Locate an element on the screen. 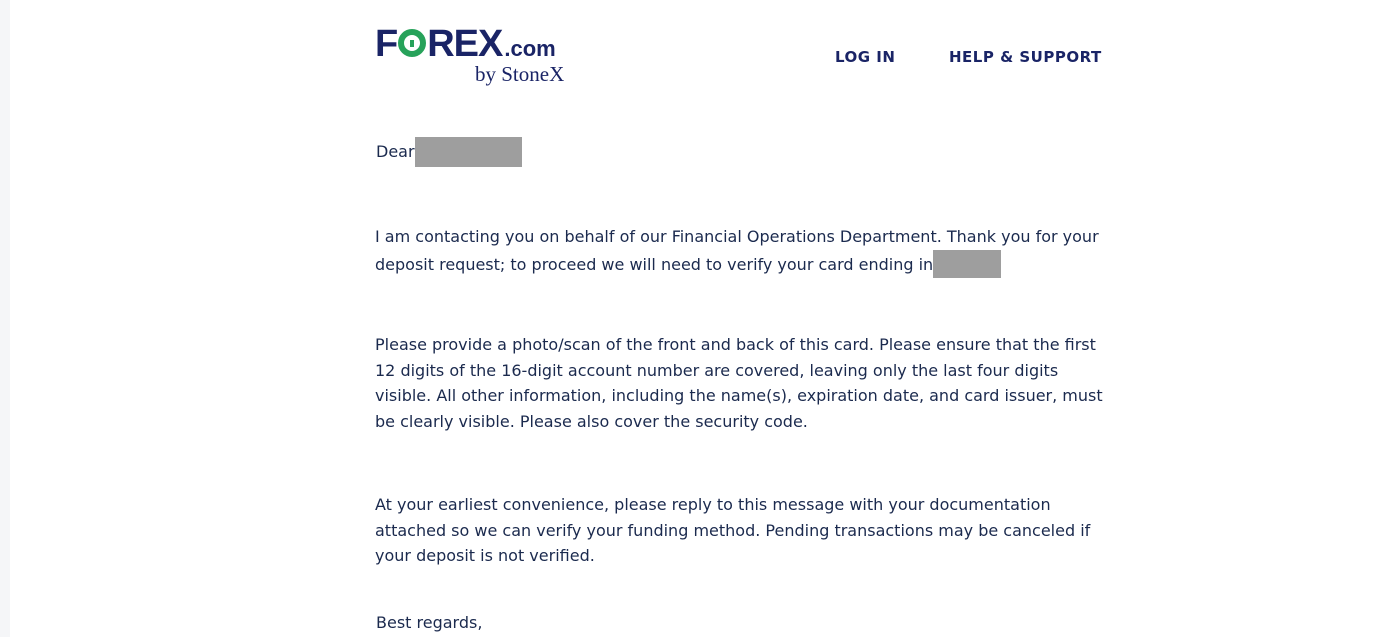 The width and height of the screenshot is (1400, 637). logo-wordmark: F REX .com is located at coordinates (465, 44).